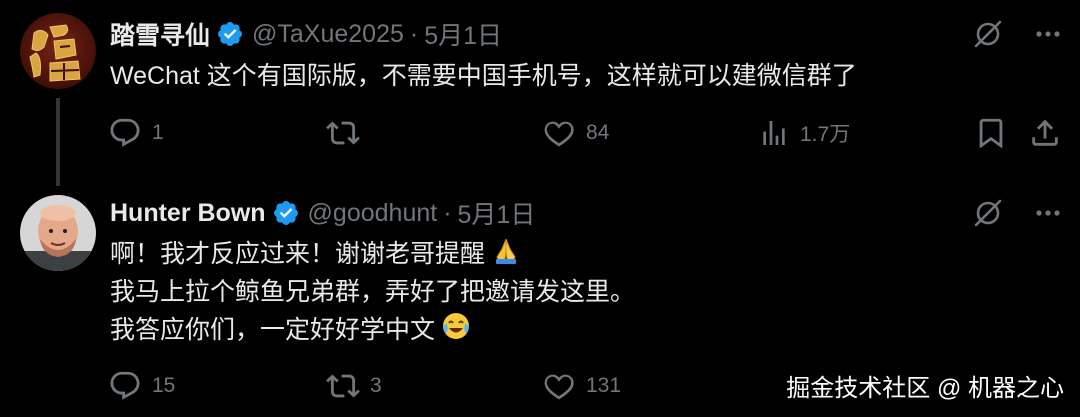 Image resolution: width=1080 pixels, height=417 pixels. I want to click on share-icon, so click(1045, 133).